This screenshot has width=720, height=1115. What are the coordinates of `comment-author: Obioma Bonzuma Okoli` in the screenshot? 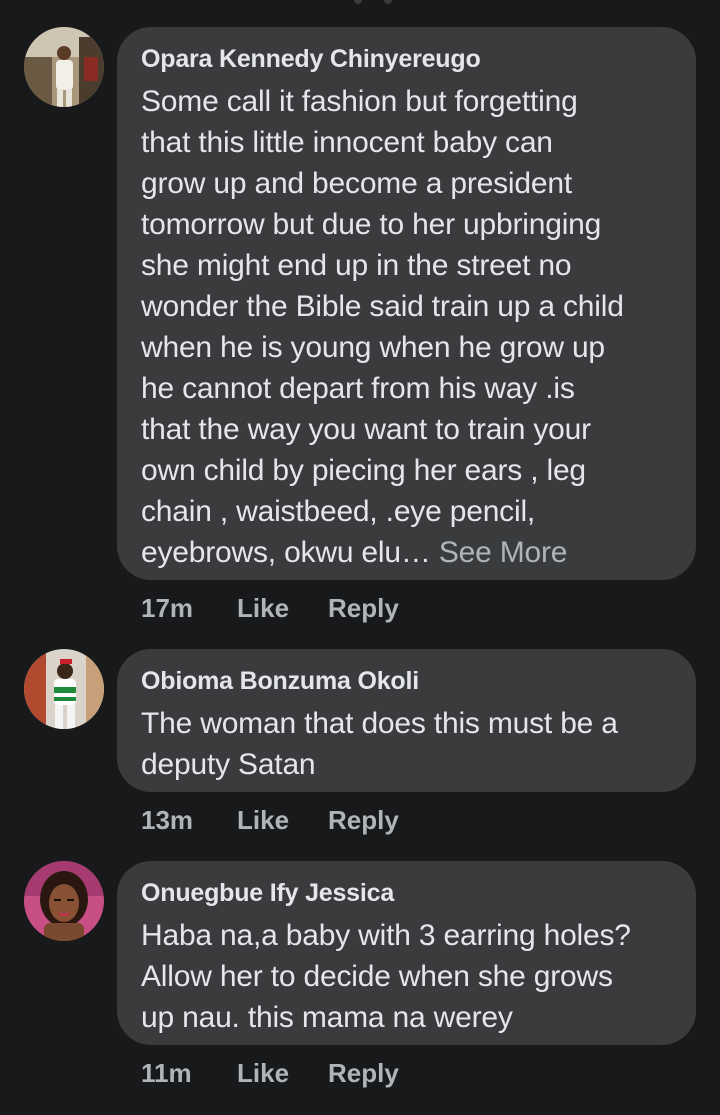 It's located at (405, 681).